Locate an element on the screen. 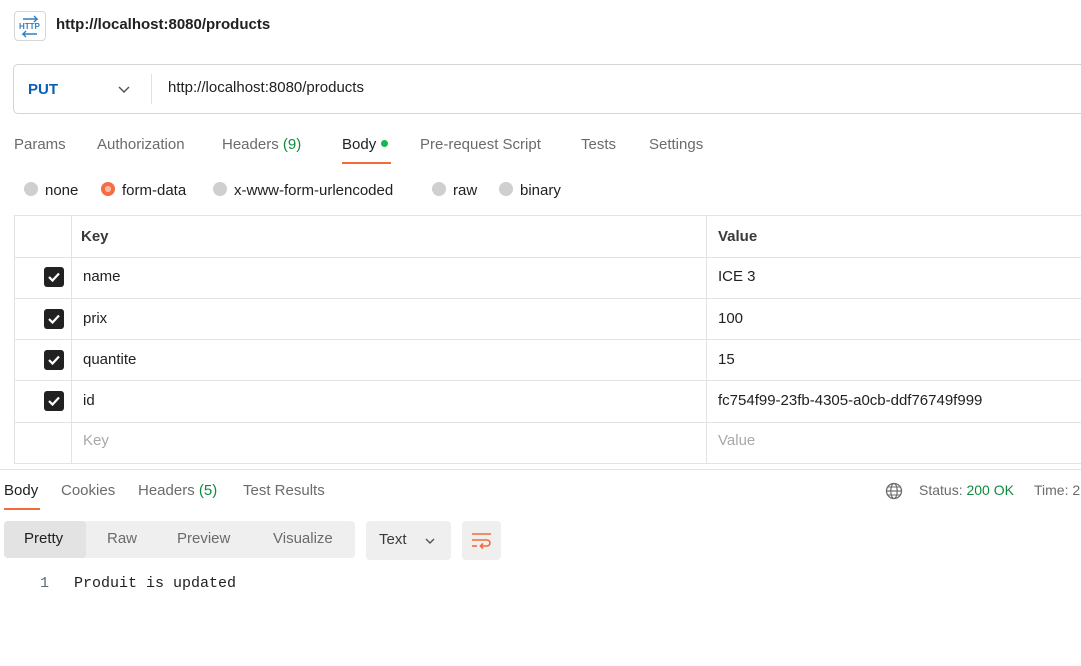 Image resolution: width=1081 pixels, height=666 pixels. active-response-tab-indicator is located at coordinates (22, 509).